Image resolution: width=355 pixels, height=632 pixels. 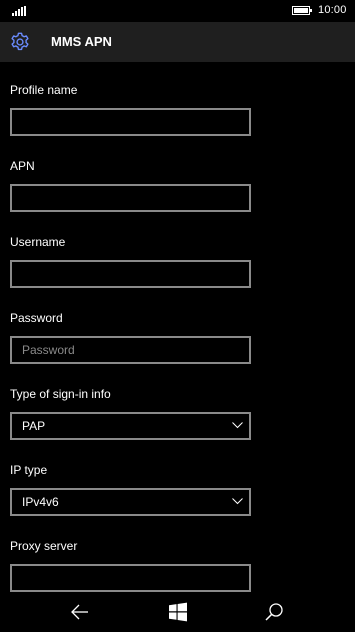 I want to click on username-field: Username, so click(x=130, y=261).